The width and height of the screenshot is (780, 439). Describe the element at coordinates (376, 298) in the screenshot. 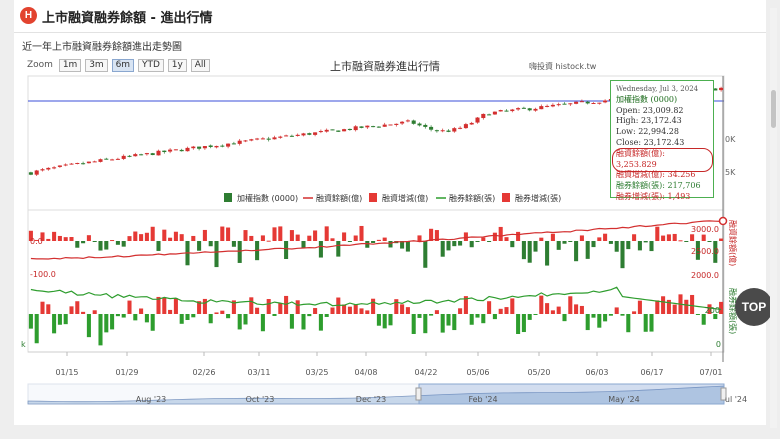

I see `short-balance-line` at that location.